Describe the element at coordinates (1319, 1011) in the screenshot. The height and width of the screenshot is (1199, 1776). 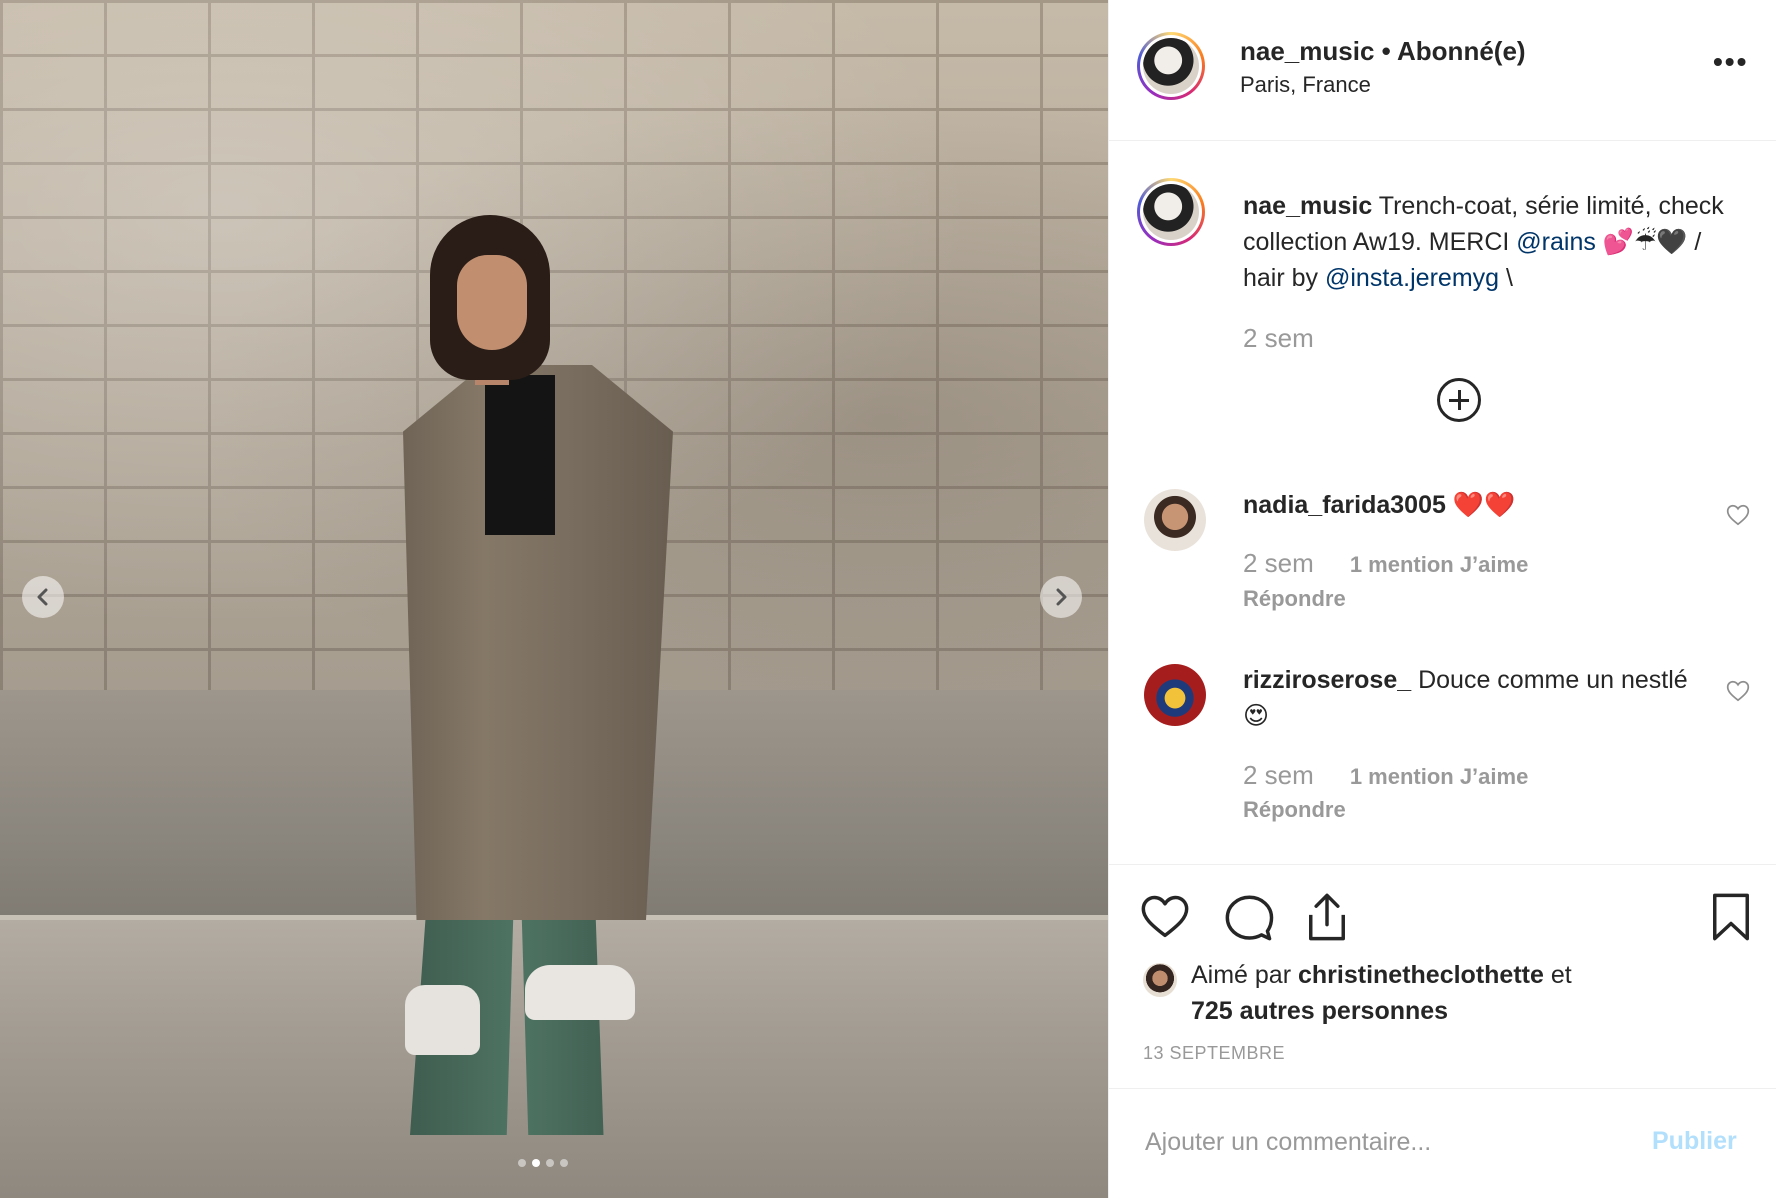
I see `liked-by-others: 725 autres personnes` at that location.